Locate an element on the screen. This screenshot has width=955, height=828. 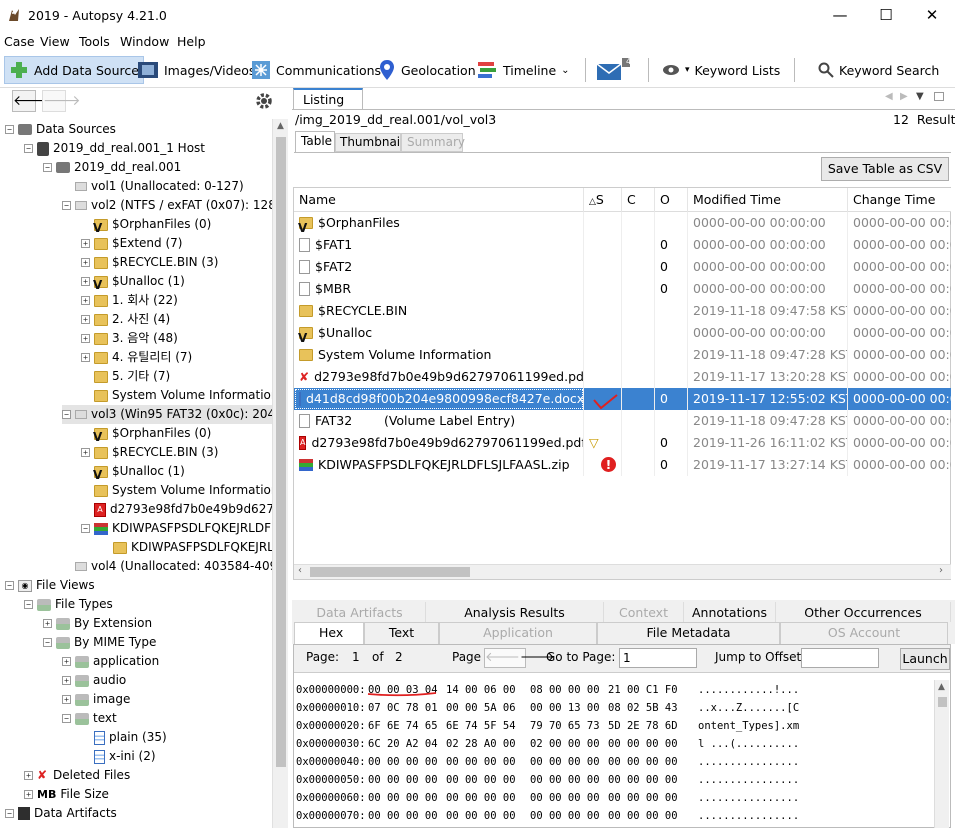
gear-icon is located at coordinates (264, 101).